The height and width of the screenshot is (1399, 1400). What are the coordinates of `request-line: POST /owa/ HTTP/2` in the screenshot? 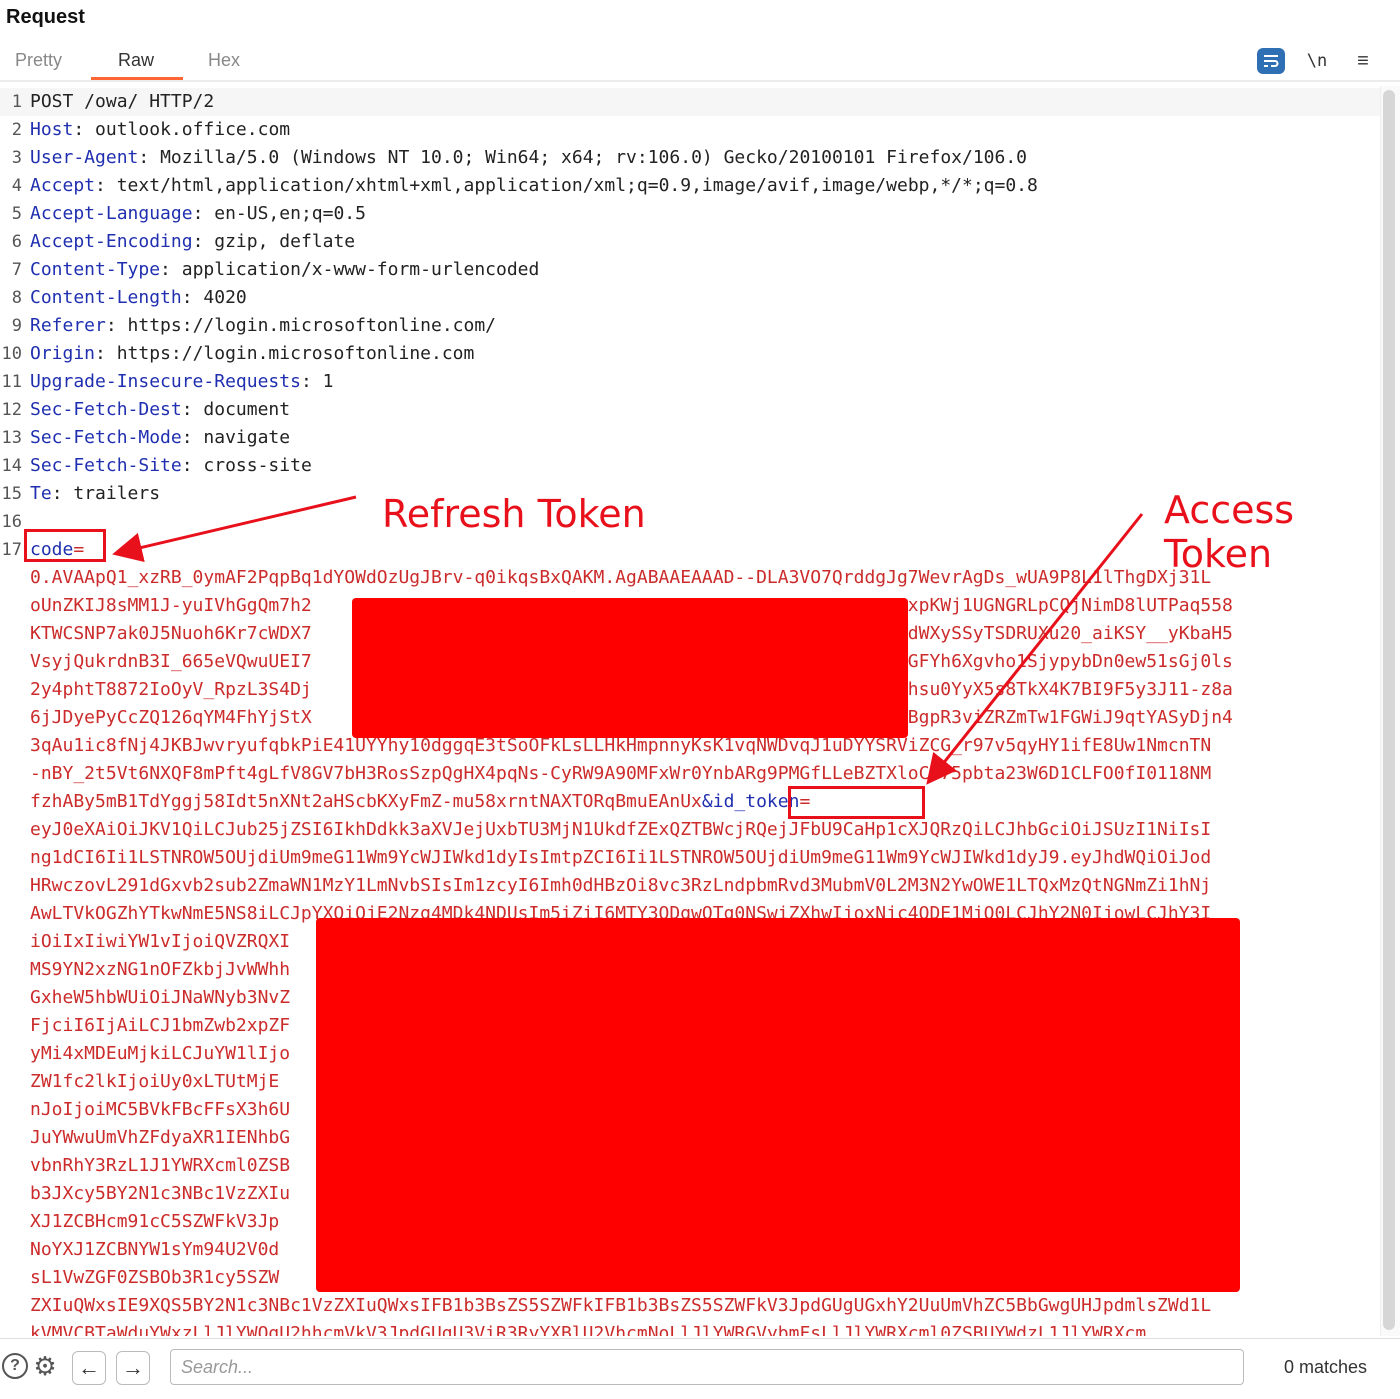 It's located at (122, 101).